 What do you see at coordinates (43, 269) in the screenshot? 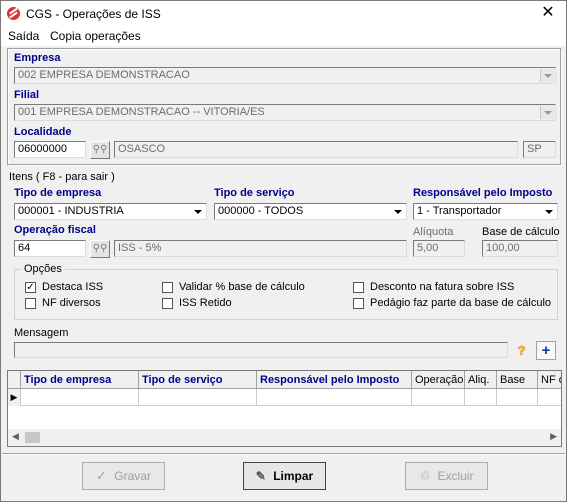
I see `opcoes-label: Opções` at bounding box center [43, 269].